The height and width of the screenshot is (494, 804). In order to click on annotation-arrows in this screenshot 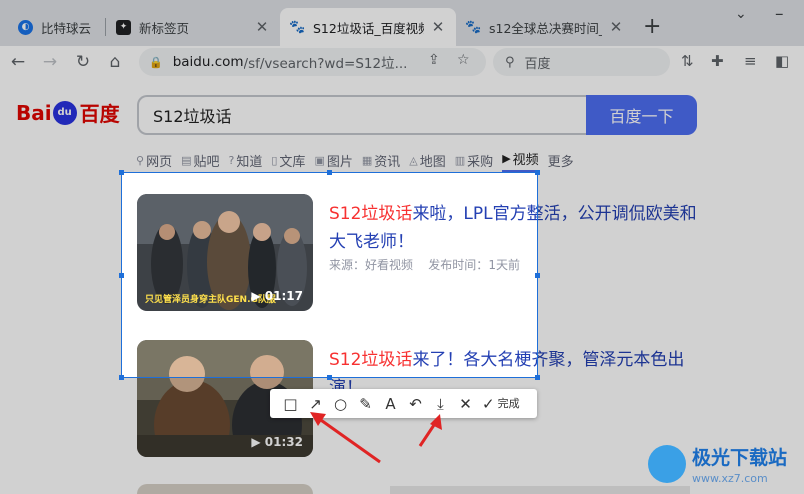, I will do `click(376, 438)`.